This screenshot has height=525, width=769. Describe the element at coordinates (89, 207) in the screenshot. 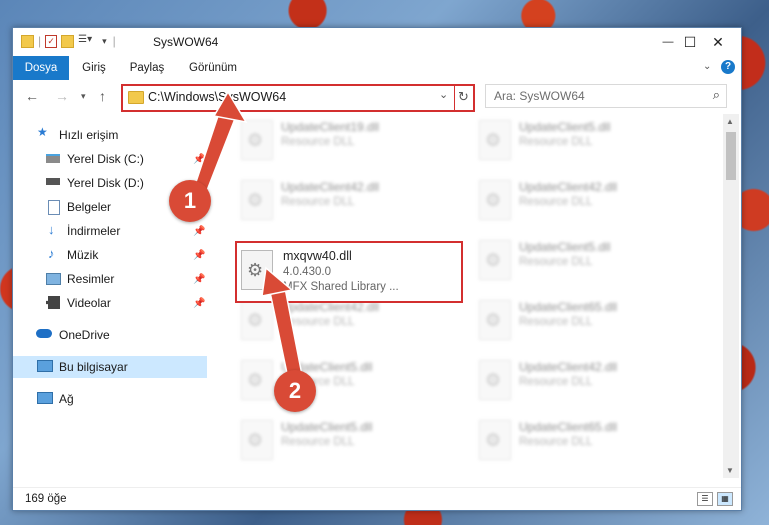

I see `sidebar-item-label: Belgeler` at that location.